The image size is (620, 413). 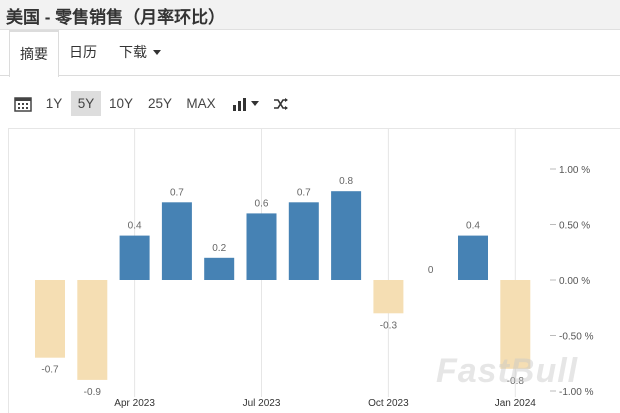 What do you see at coordinates (310, 102) in the screenshot?
I see `chart-toolbar: 1Y 5Y 10Y 25Y MAX` at bounding box center [310, 102].